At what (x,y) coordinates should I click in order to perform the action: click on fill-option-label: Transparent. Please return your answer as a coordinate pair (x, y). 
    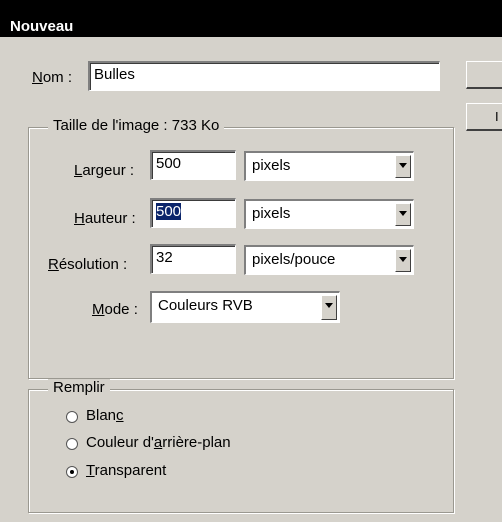
    Looking at the image, I should click on (126, 470).